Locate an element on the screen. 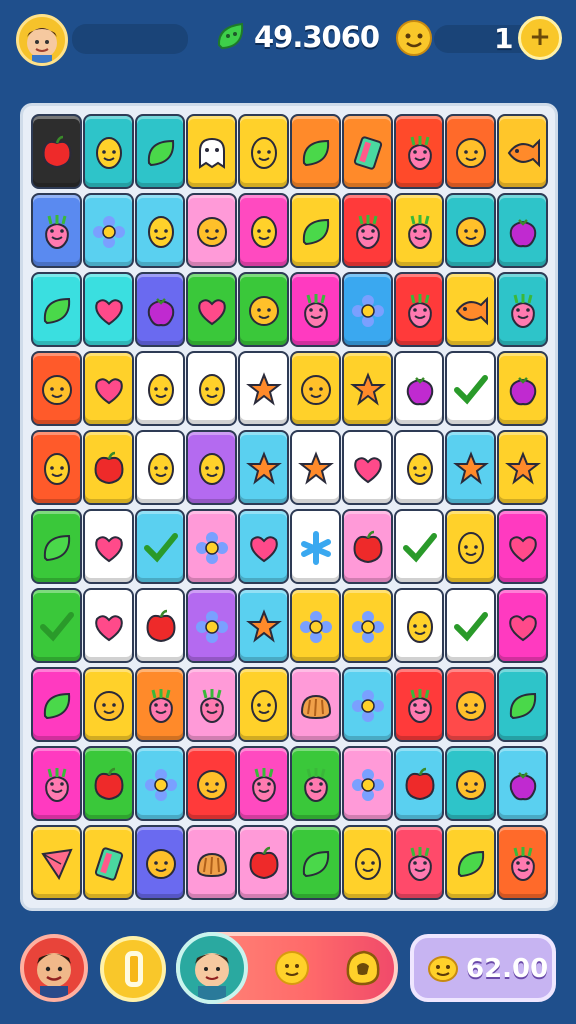  player-avatar is located at coordinates (42, 40).